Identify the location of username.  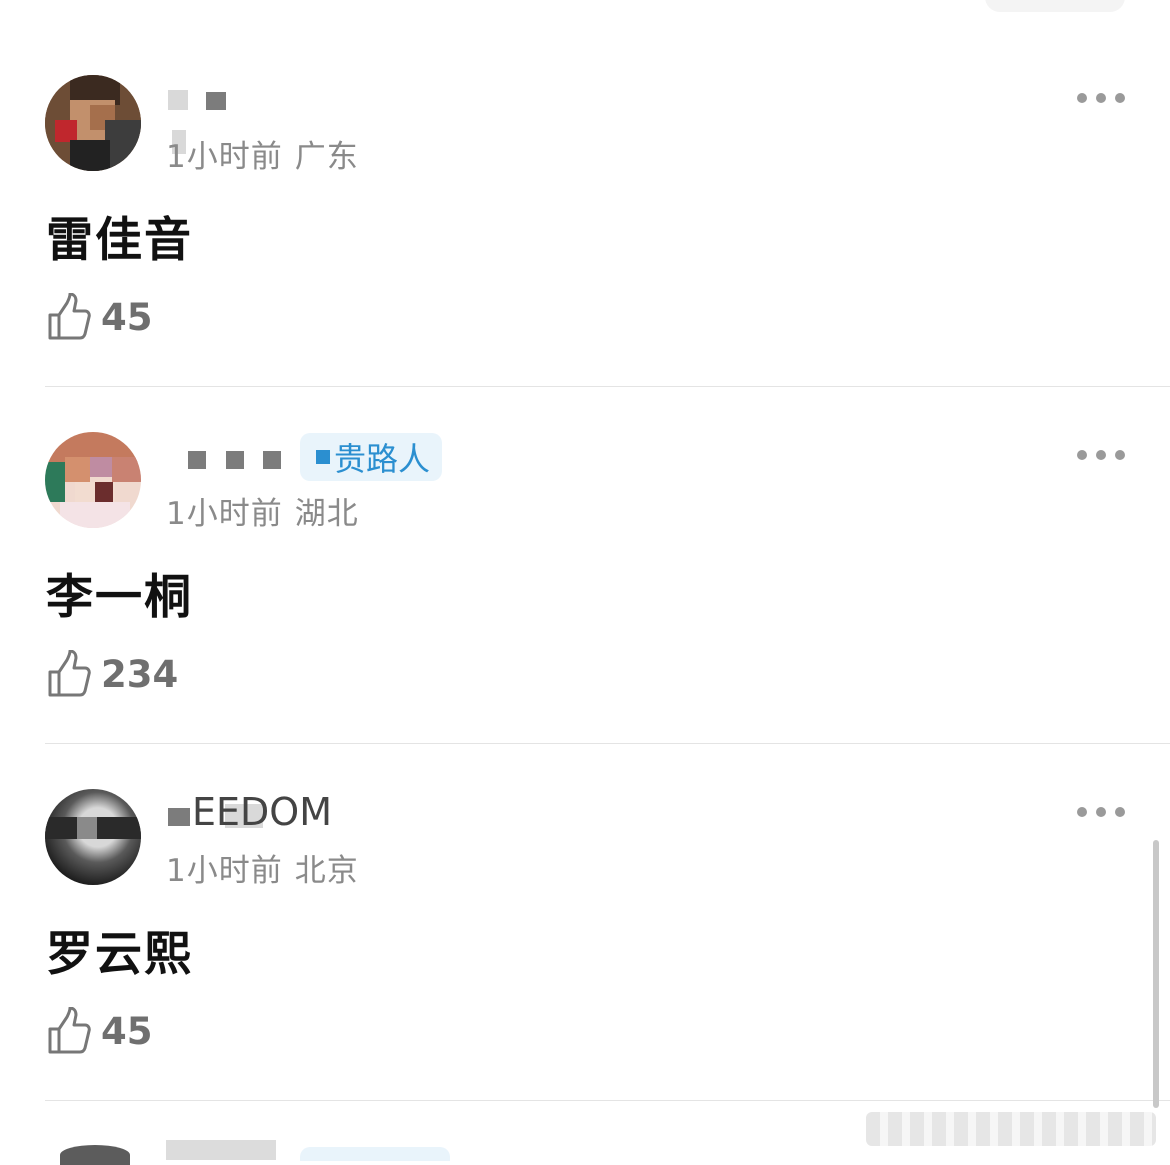
(221, 1150).